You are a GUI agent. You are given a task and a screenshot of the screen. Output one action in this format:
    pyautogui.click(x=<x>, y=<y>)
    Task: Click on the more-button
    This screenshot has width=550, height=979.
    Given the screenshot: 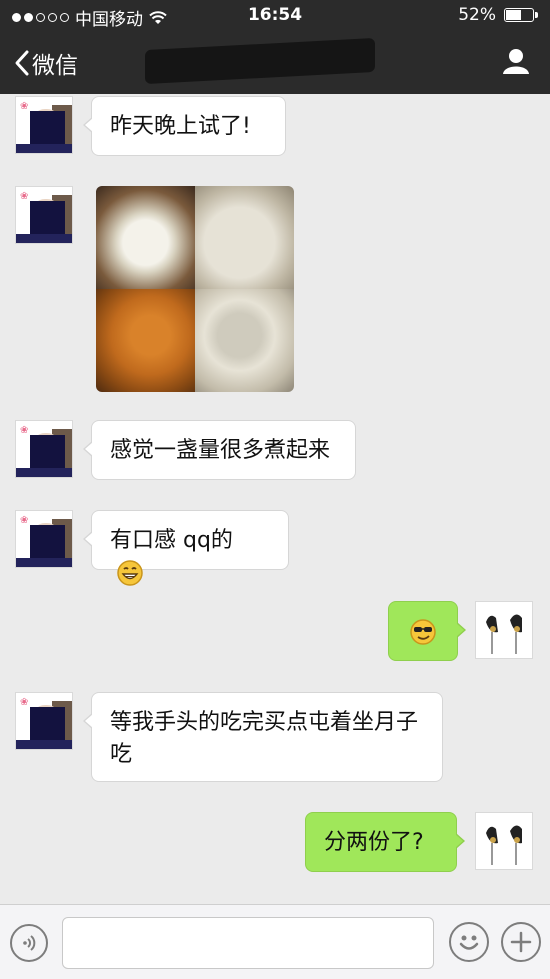 What is the action you would take?
    pyautogui.click(x=521, y=942)
    